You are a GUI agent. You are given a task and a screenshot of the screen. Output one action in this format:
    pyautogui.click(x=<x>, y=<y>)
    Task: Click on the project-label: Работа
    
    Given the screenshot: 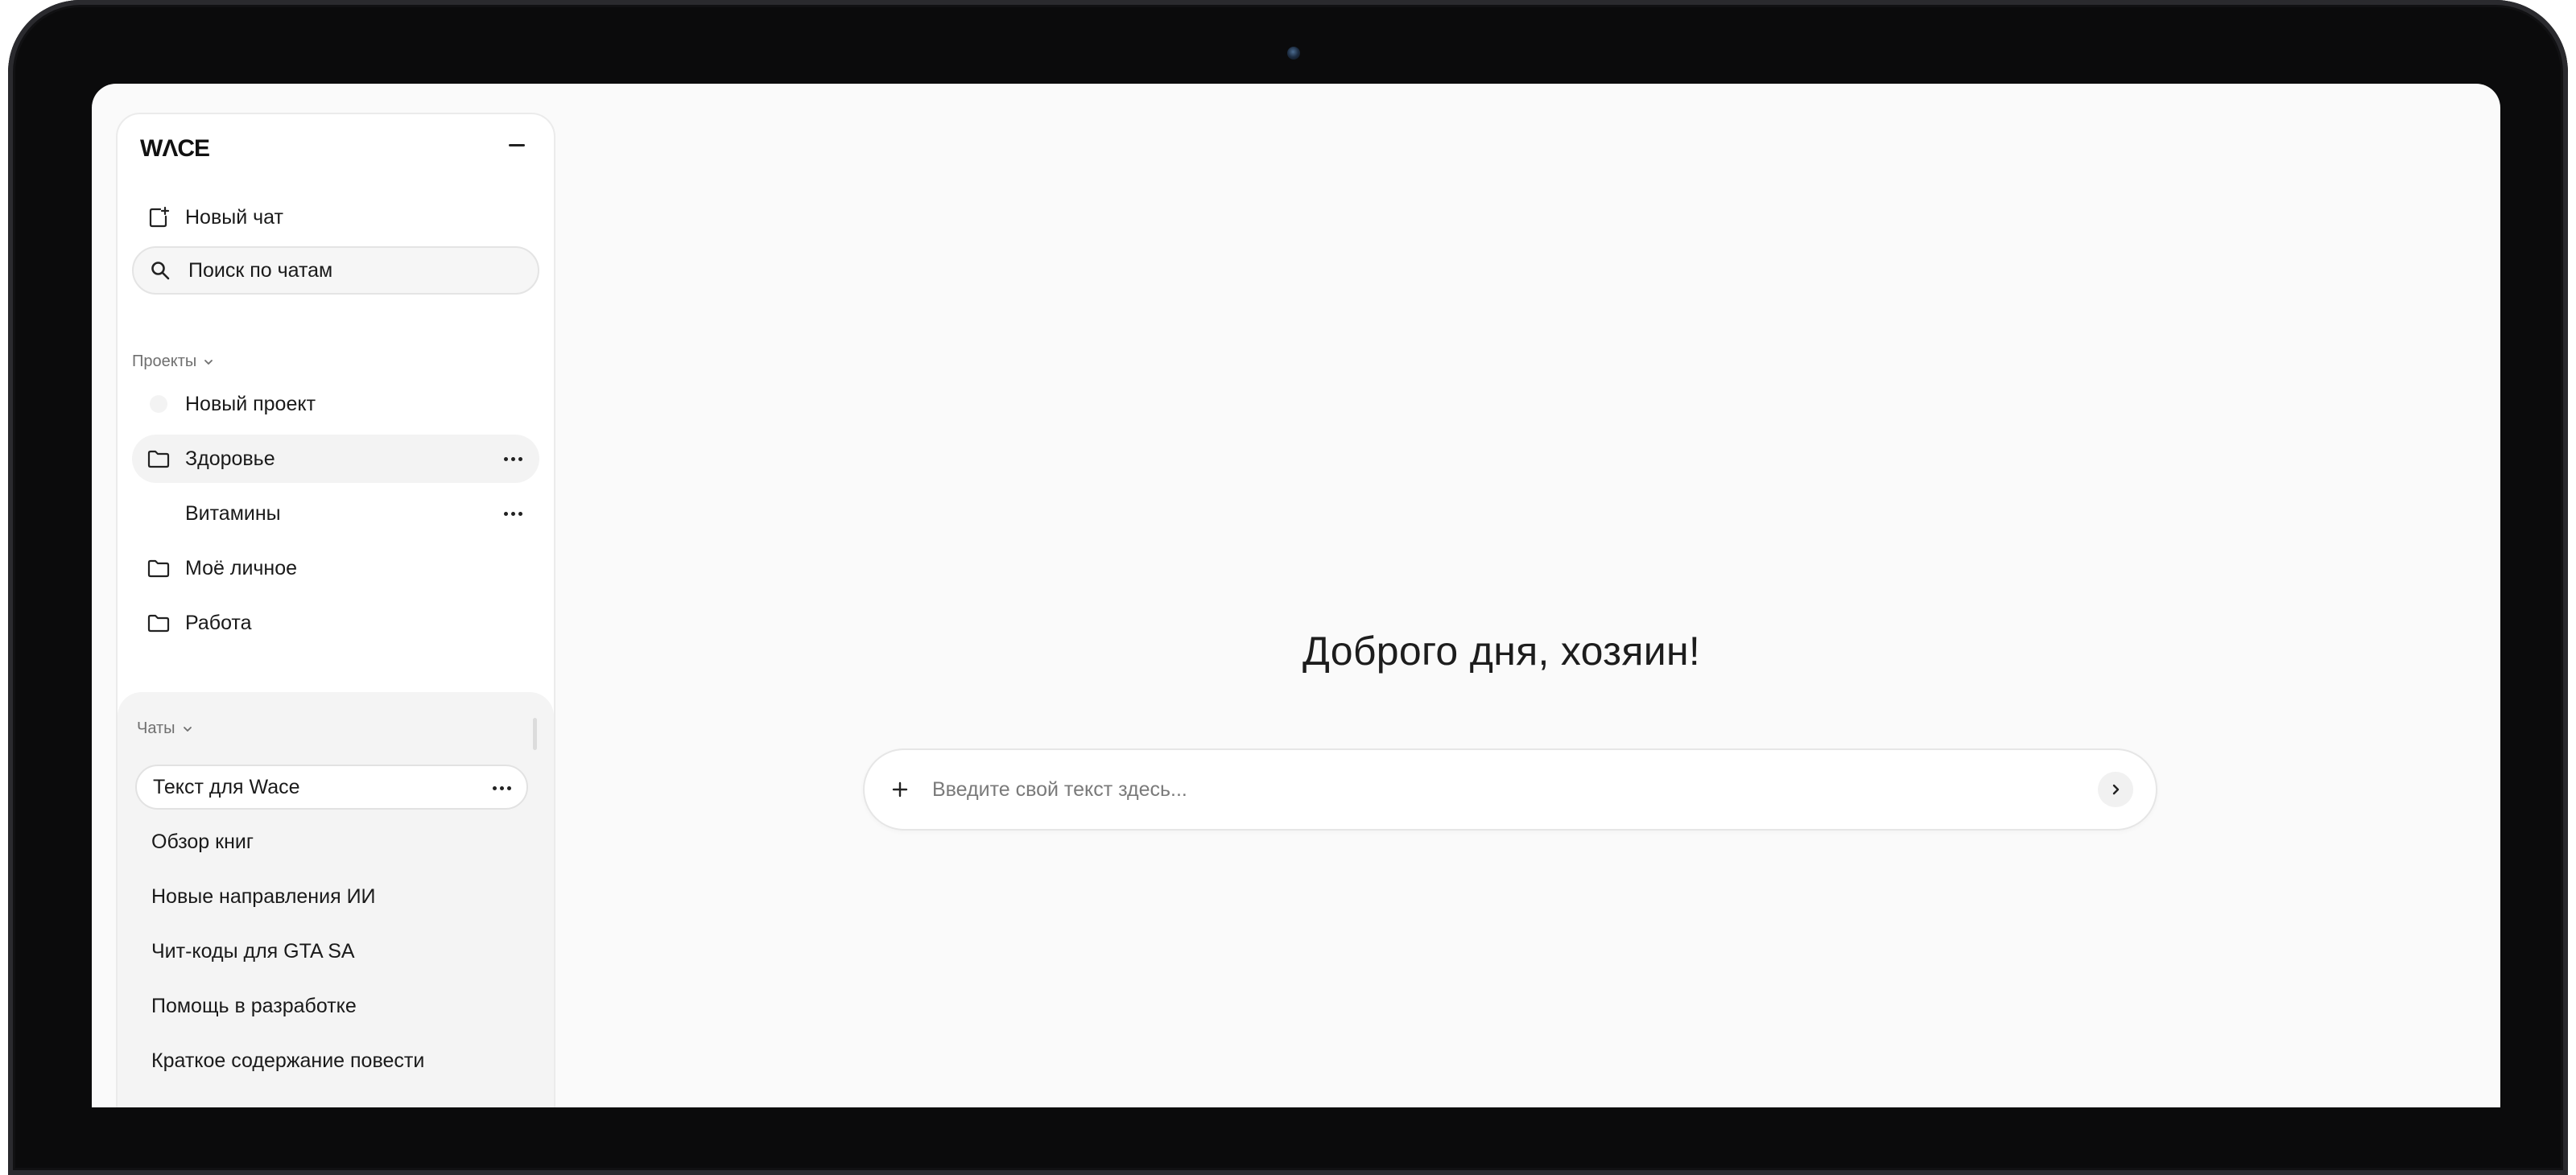 What is the action you would take?
    pyautogui.click(x=218, y=622)
    